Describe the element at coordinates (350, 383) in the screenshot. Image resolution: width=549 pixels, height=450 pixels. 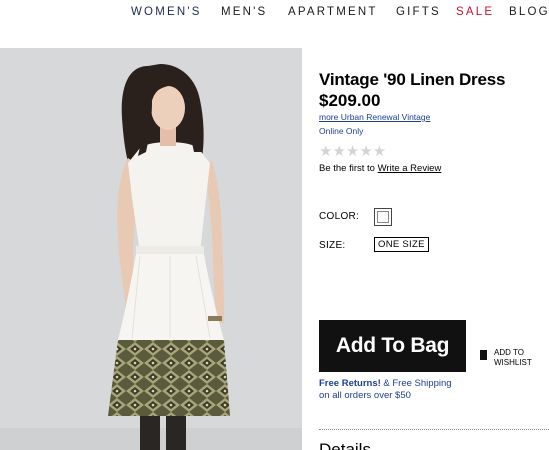
I see `free-returns-text: Free Returns!` at that location.